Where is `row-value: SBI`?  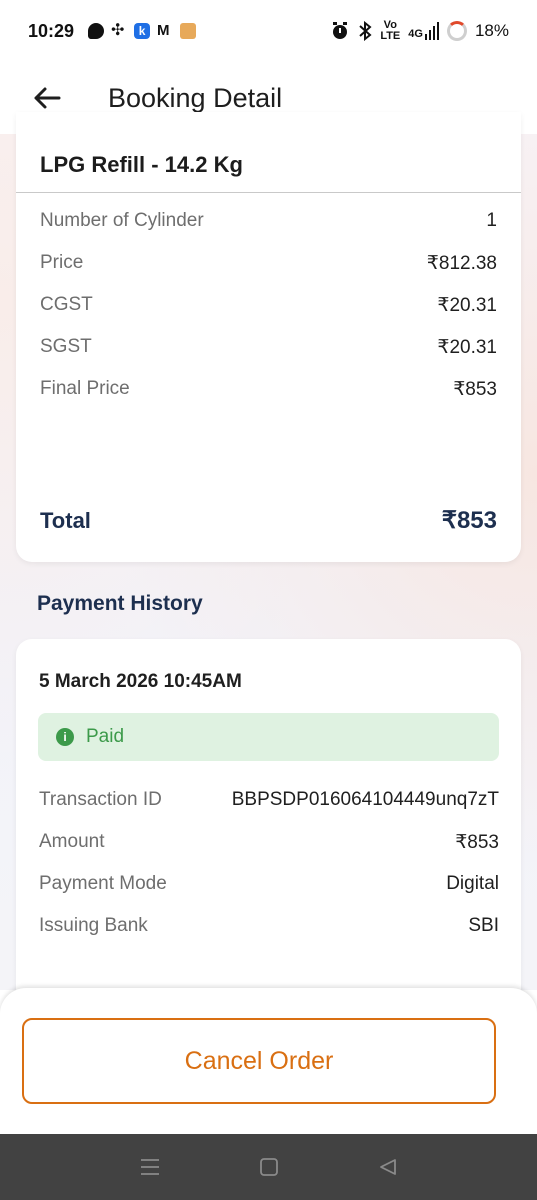 row-value: SBI is located at coordinates (483, 925).